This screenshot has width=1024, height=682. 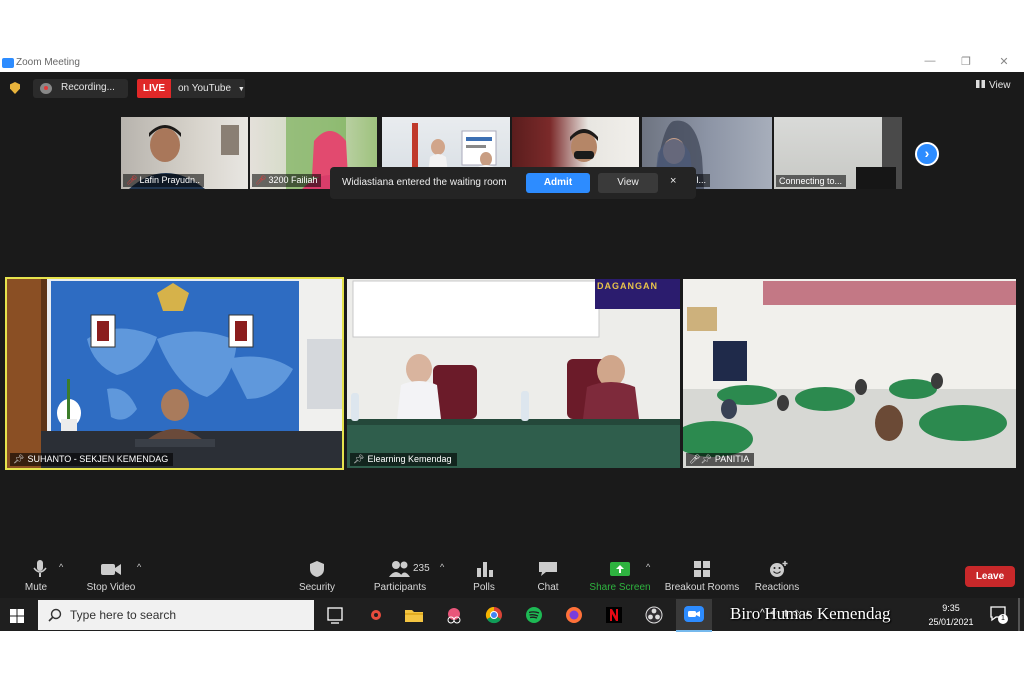 I want to click on chat-label: Chat, so click(x=548, y=587).